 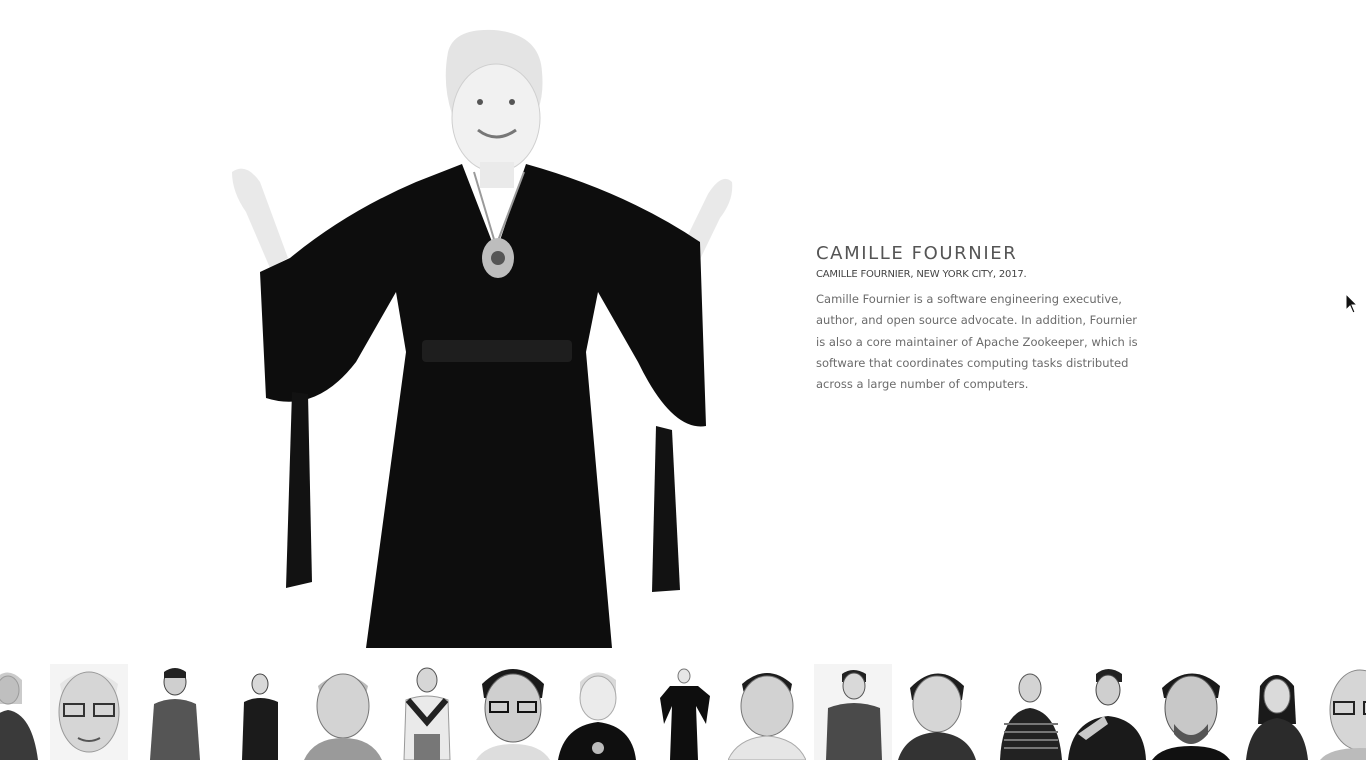 I want to click on person-name: CAMILLE FOURNIER, so click(x=917, y=253).